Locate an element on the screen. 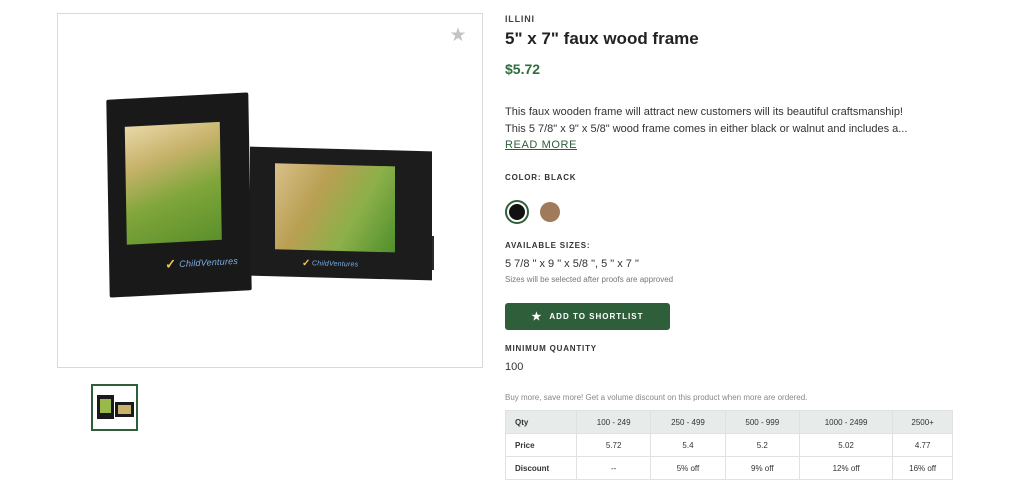 The image size is (1024, 488). table-cell: 16% off is located at coordinates (922, 468).